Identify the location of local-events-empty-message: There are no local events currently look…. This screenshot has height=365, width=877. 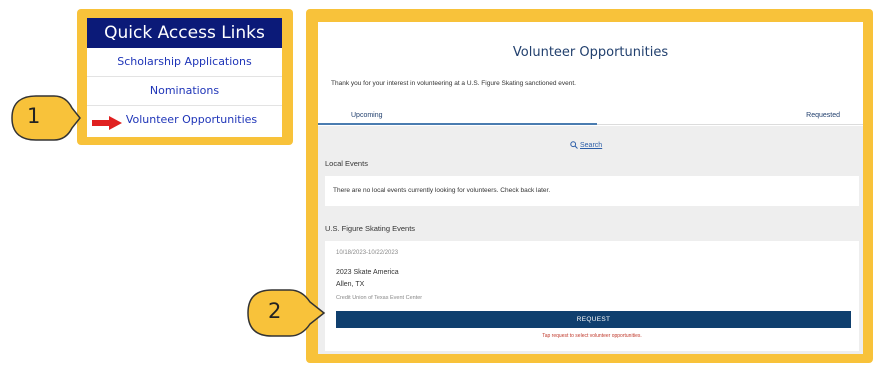
(442, 190).